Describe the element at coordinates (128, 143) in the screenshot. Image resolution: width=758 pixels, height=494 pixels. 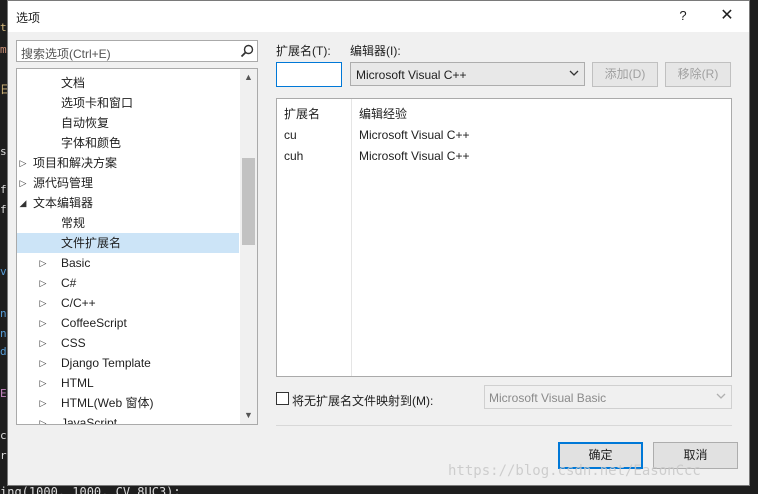
I see `tree-item: 字体和颜色` at that location.